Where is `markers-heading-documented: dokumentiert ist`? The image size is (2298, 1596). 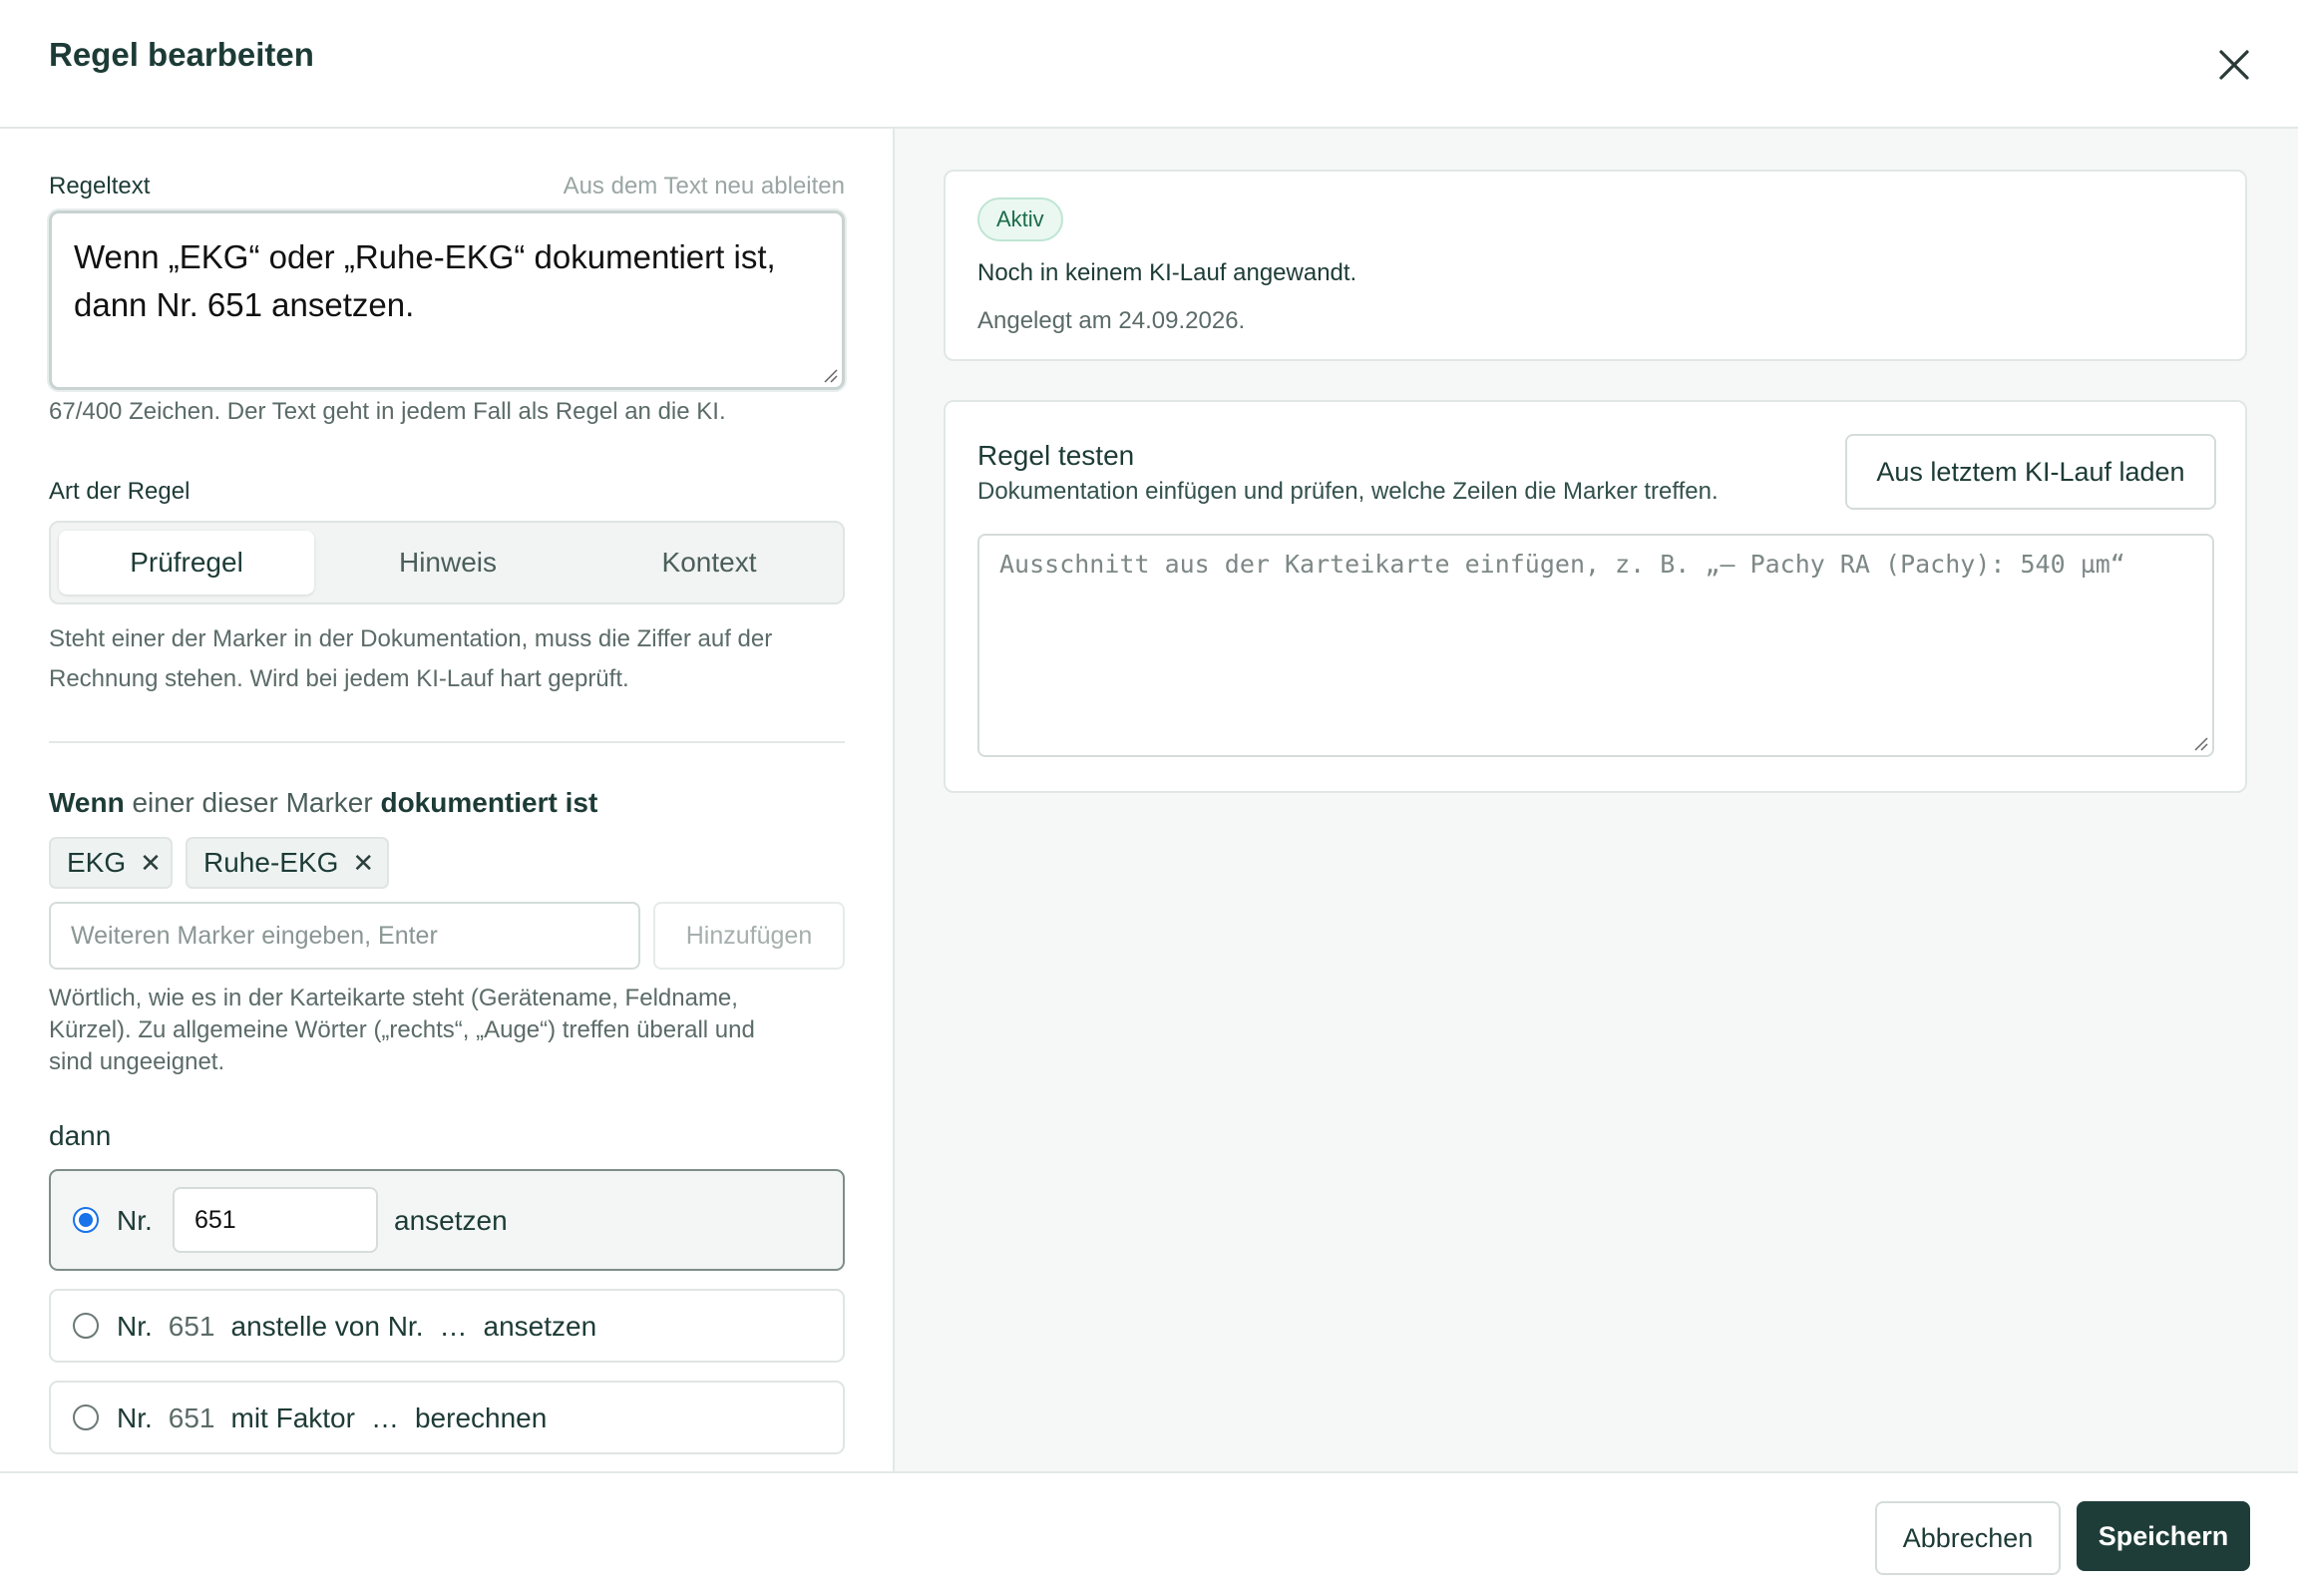
markers-heading-documented: dokumentiert ist is located at coordinates (489, 802).